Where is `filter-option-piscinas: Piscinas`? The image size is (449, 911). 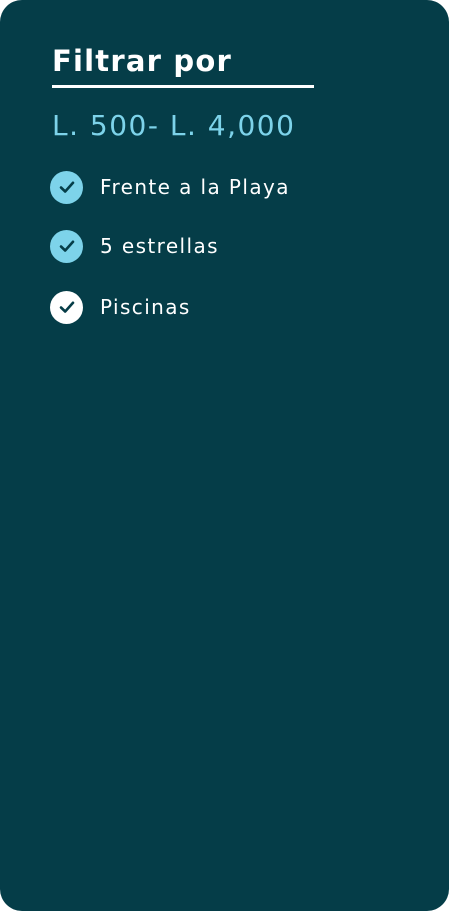
filter-option-piscinas: Piscinas is located at coordinates (120, 307).